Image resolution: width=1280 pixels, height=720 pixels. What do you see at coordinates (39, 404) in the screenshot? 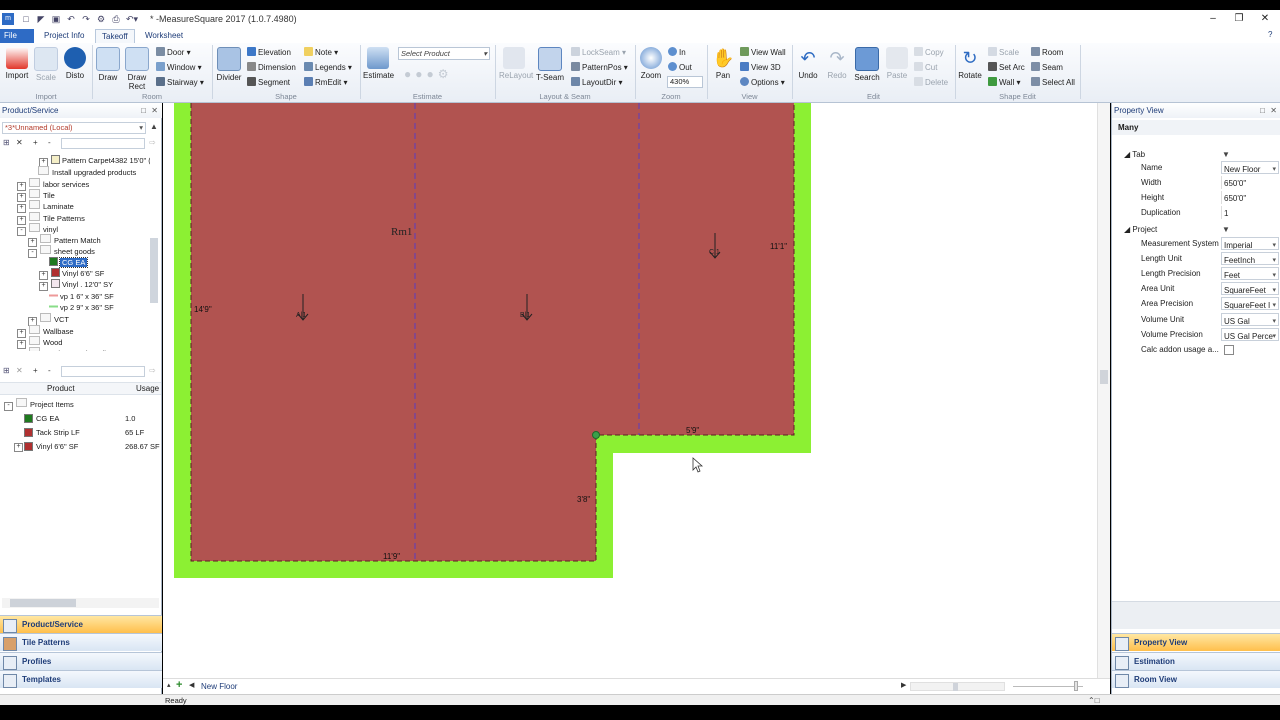
I see `project-items-node: - Project Items` at bounding box center [39, 404].